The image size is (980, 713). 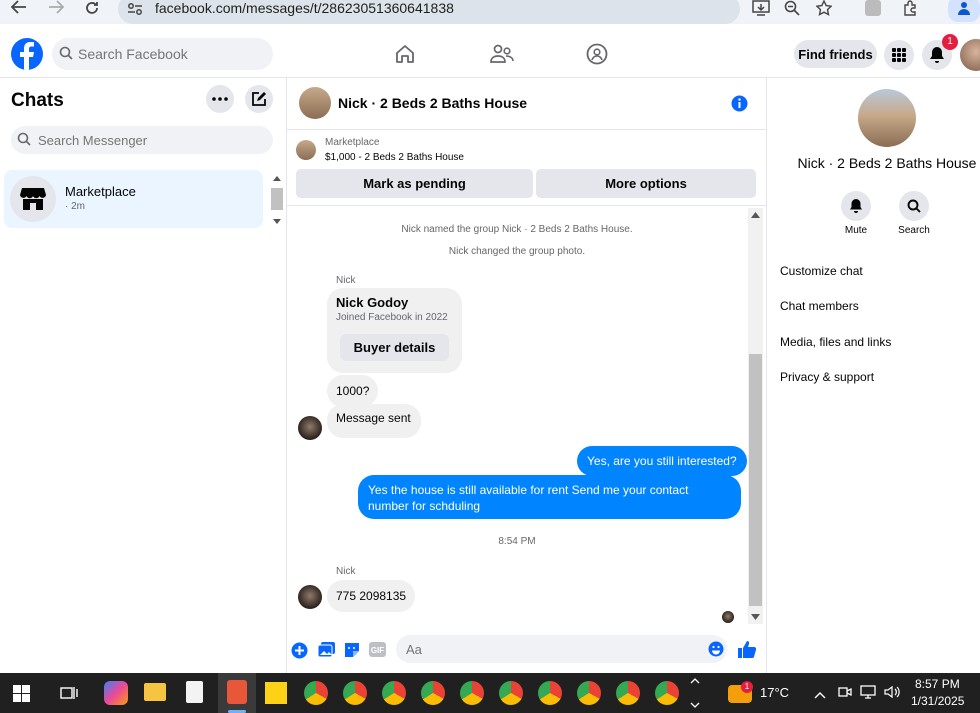 I want to click on grid-icon, so click(x=899, y=55).